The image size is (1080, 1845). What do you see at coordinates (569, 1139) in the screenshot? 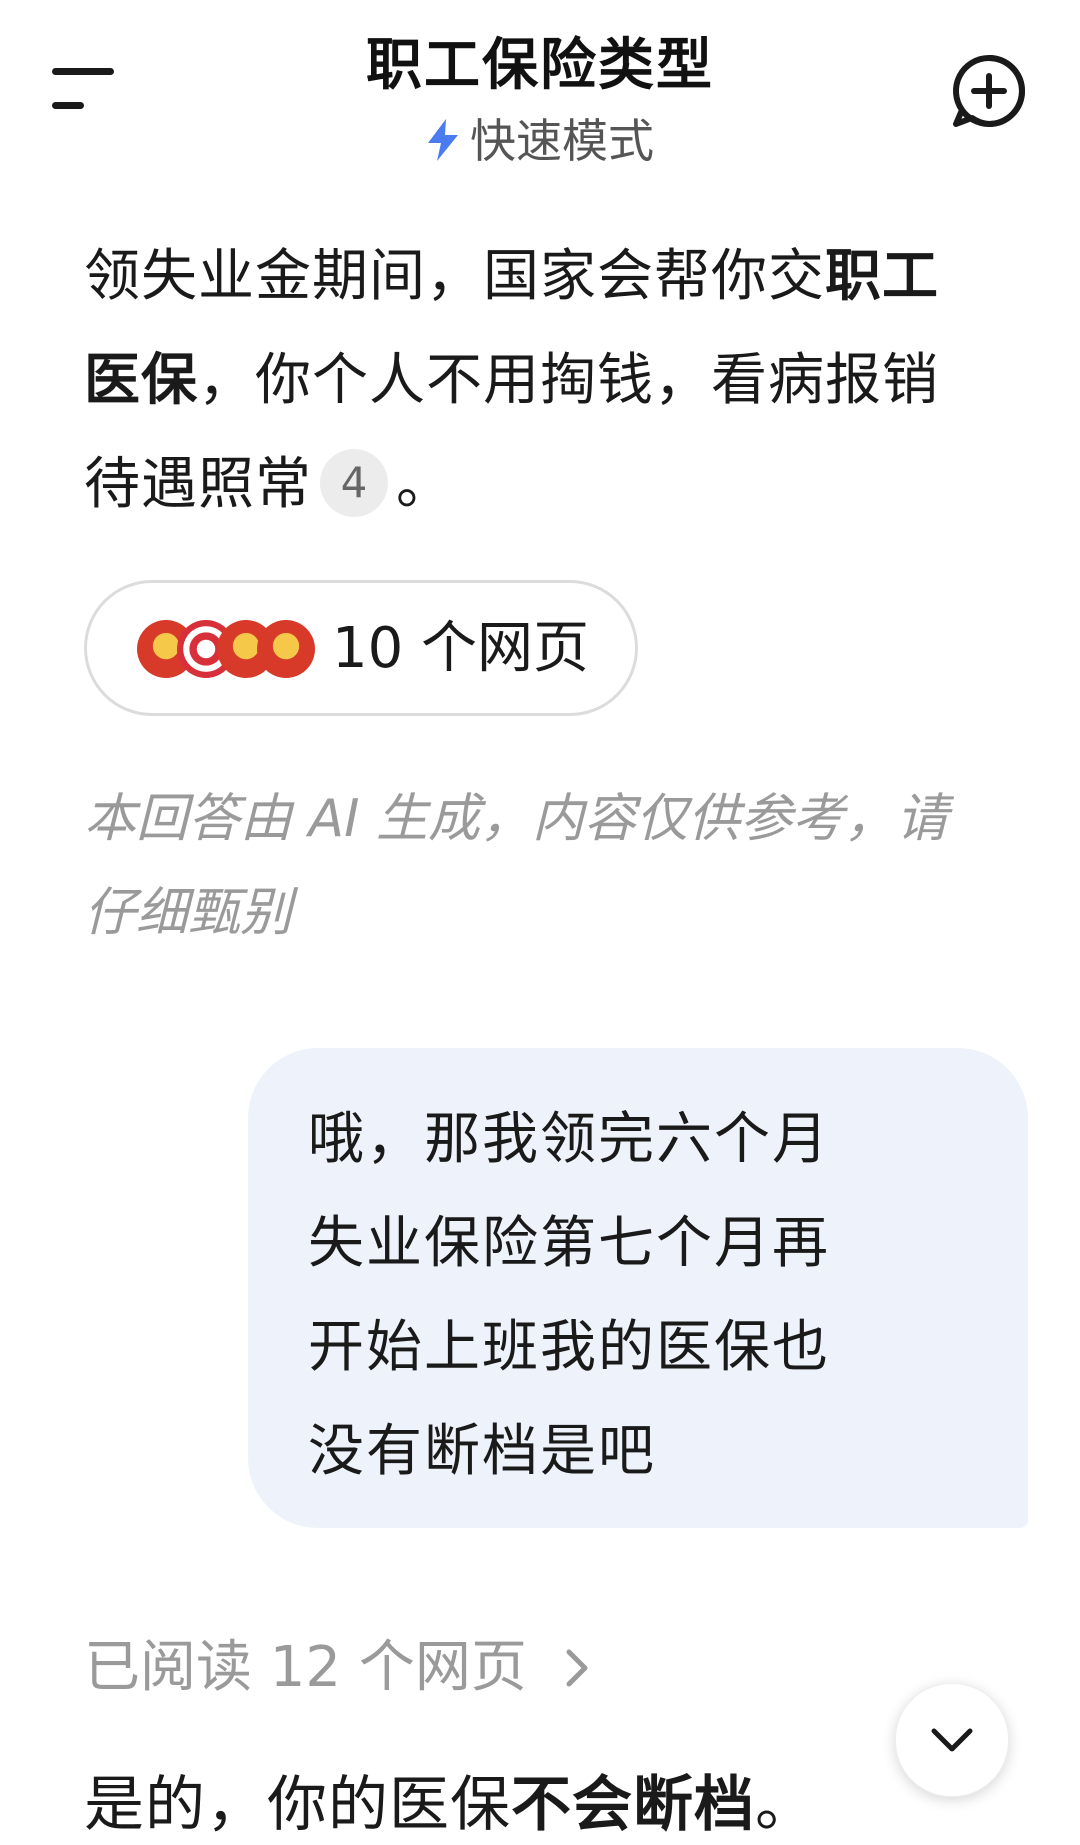
I see `user-message-line: 哦，那我领完六个月` at bounding box center [569, 1139].